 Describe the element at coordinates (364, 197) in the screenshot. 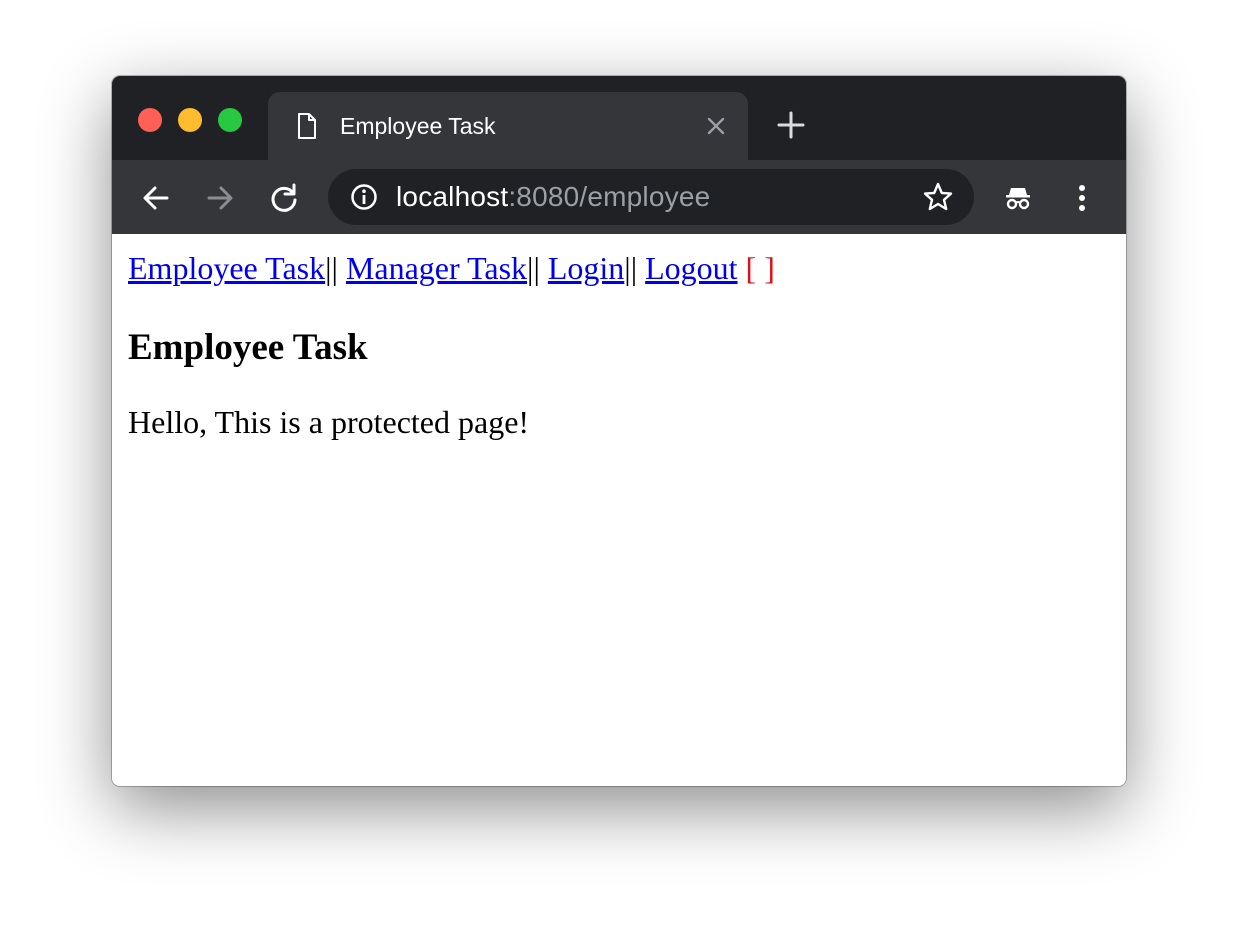

I see `info-icon` at that location.